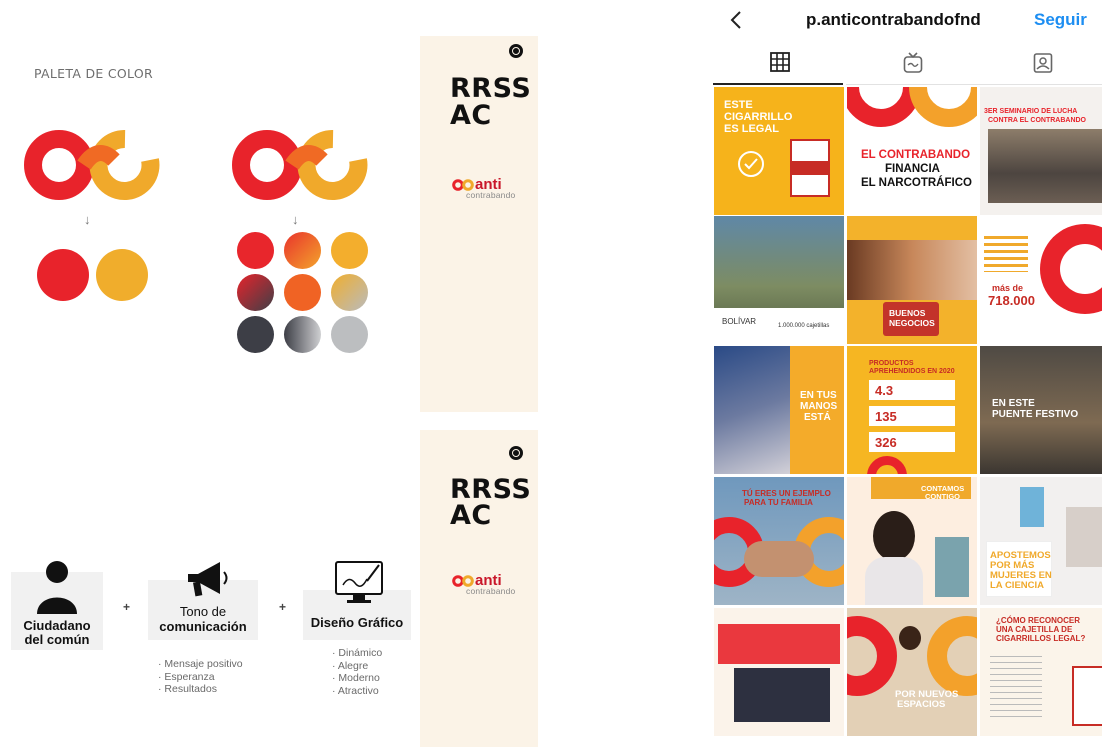 Image resolution: width=1102 pixels, height=747 pixels. Describe the element at coordinates (893, 19) in the screenshot. I see `profile-username: p.anticontrabandofnd` at that location.